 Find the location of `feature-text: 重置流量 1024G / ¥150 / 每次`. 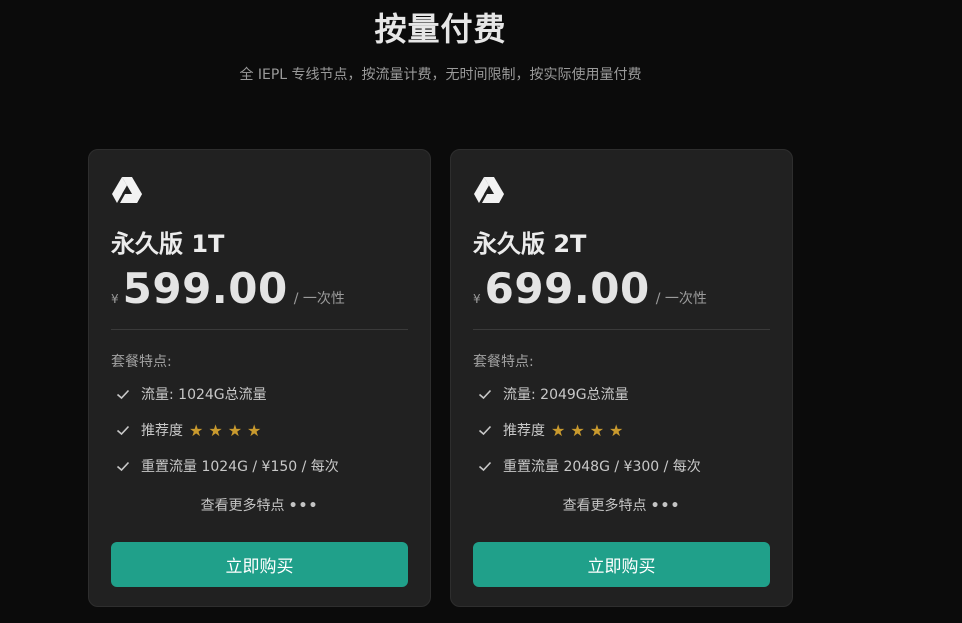

feature-text: 重置流量 1024G / ¥150 / 每次 is located at coordinates (240, 467).